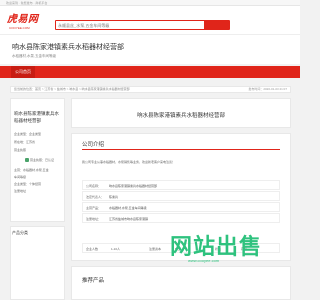 This screenshot has width=320, height=300. Describe the element at coordinates (27, 160) in the screenshot. I see `verified-badge-icon` at that location.